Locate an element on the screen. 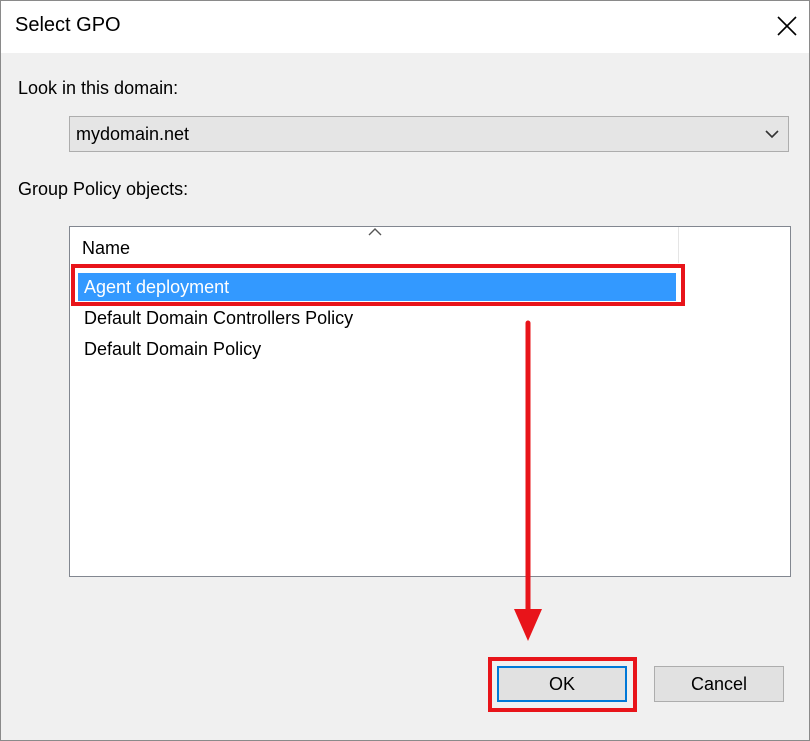  down-arrow-icon is located at coordinates (528, 480).